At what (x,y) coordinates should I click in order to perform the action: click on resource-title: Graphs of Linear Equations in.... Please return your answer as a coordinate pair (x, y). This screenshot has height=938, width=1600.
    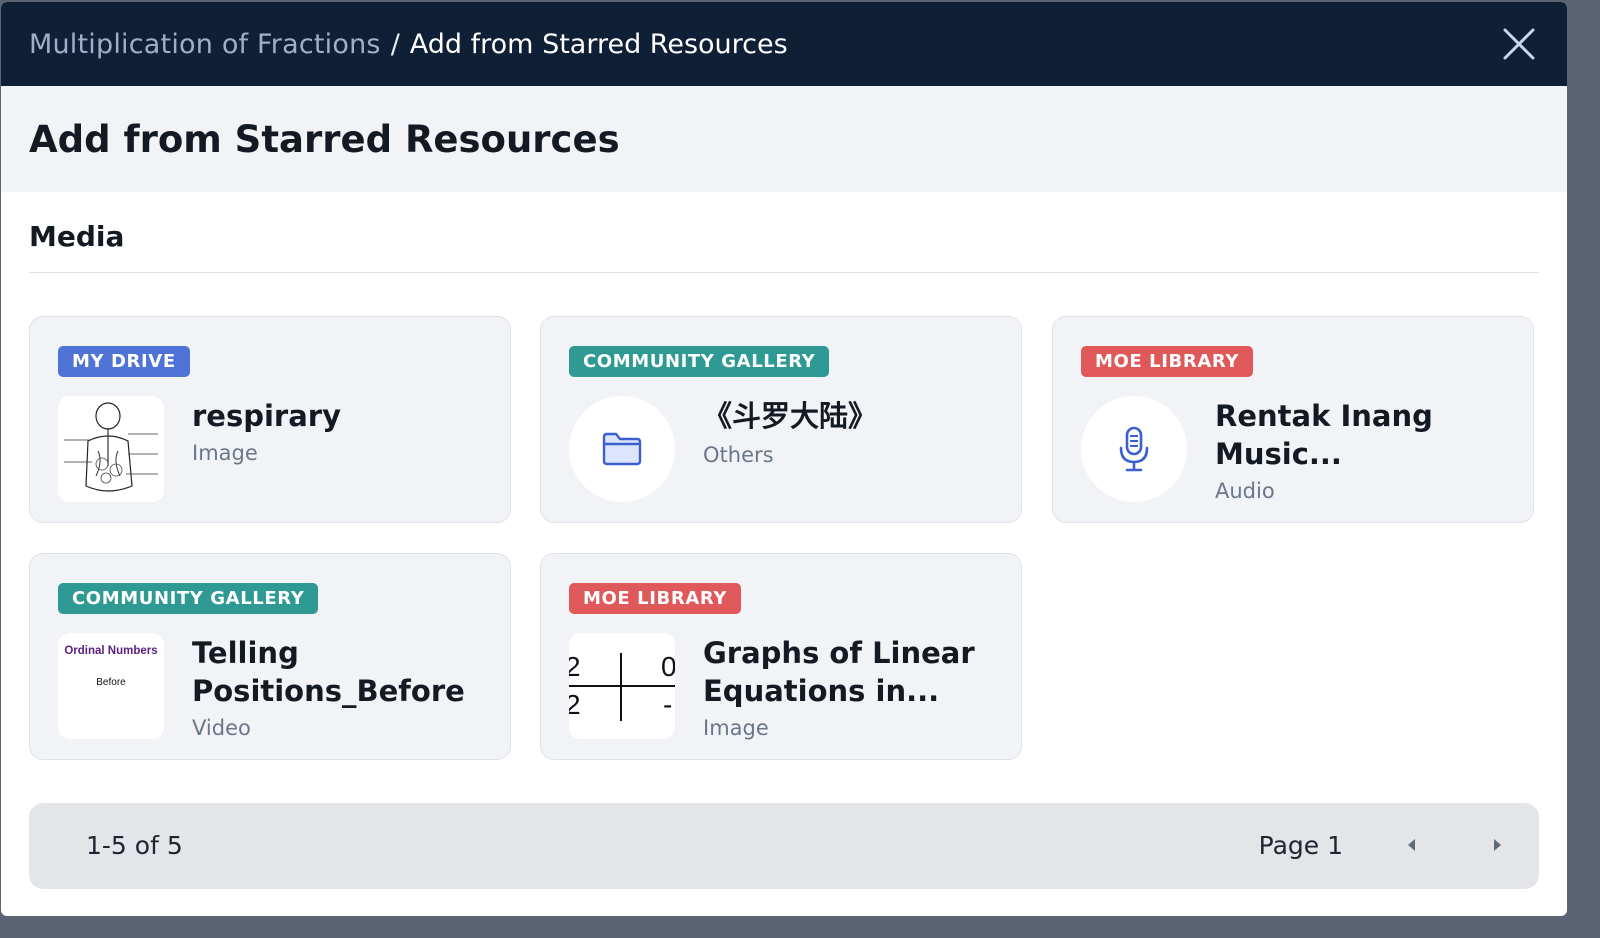
    Looking at the image, I should click on (839, 672).